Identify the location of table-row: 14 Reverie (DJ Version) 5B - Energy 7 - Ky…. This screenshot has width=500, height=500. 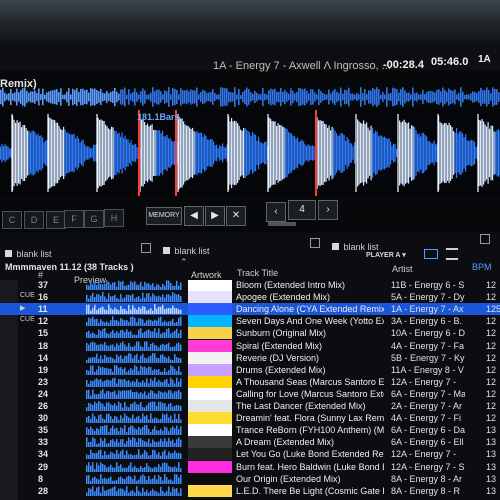
(250, 357).